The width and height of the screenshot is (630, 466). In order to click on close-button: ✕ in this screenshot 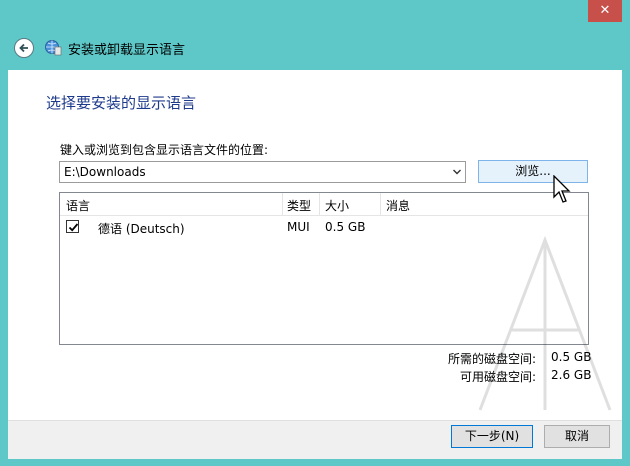, I will do `click(605, 11)`.